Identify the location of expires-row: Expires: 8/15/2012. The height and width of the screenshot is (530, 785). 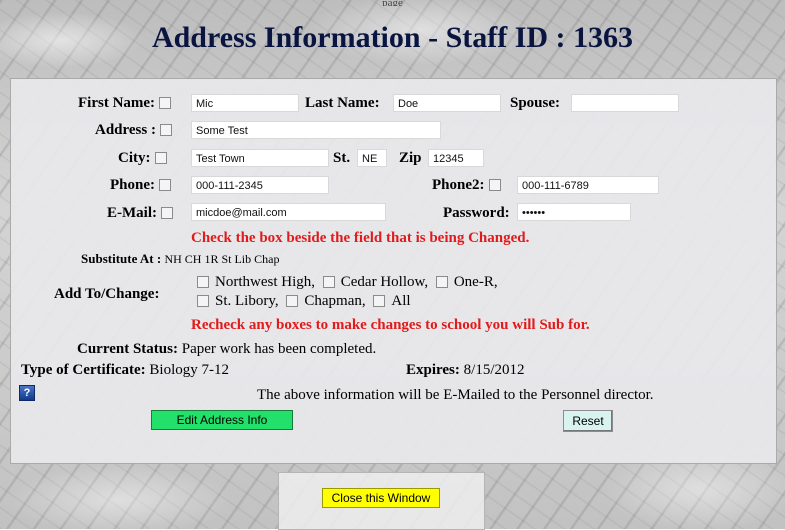
(465, 370).